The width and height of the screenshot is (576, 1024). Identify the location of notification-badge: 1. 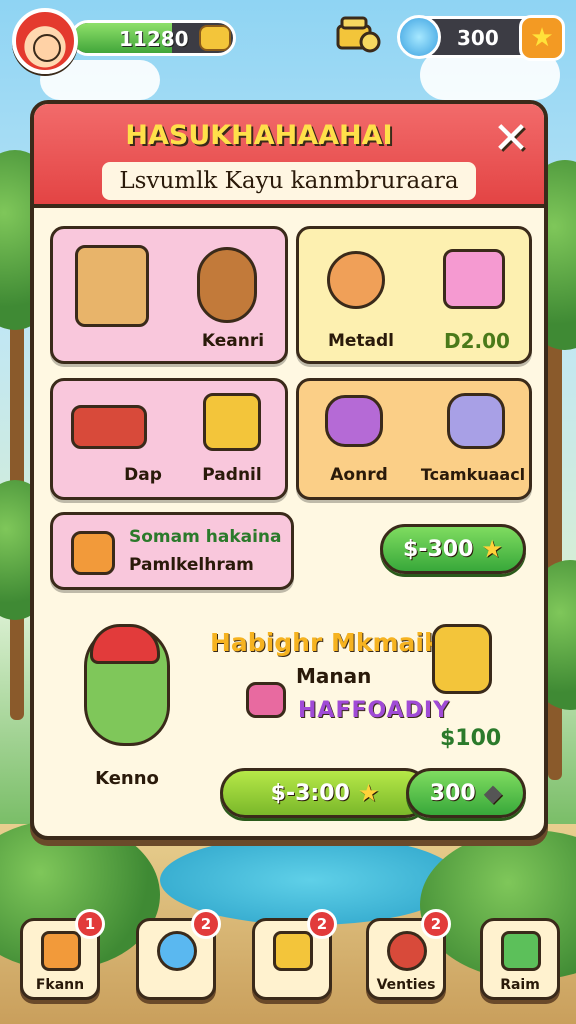
(90, 924).